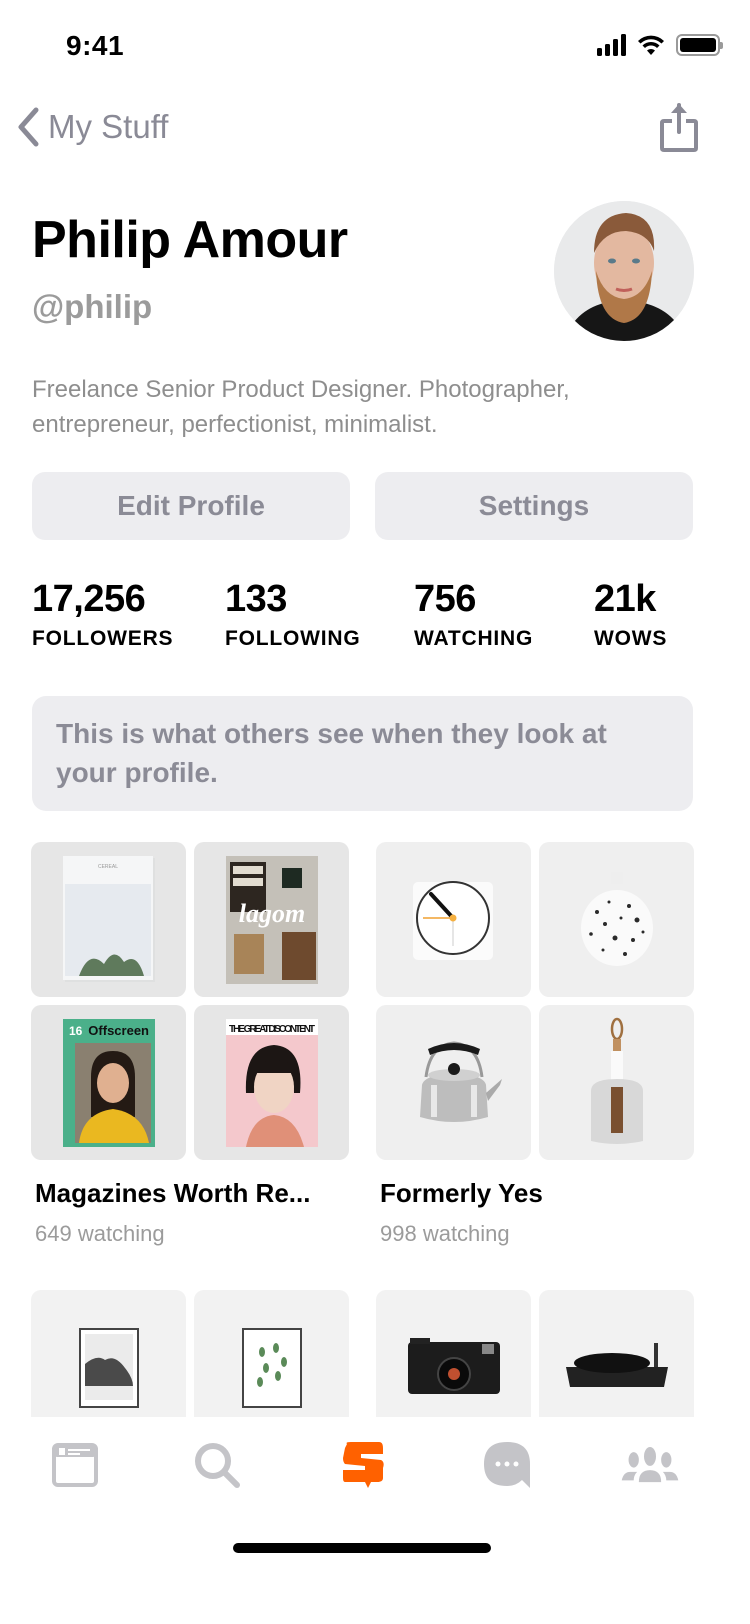 This screenshot has height=1624, width=750. I want to click on collection-item-image: lagom, so click(271, 919).